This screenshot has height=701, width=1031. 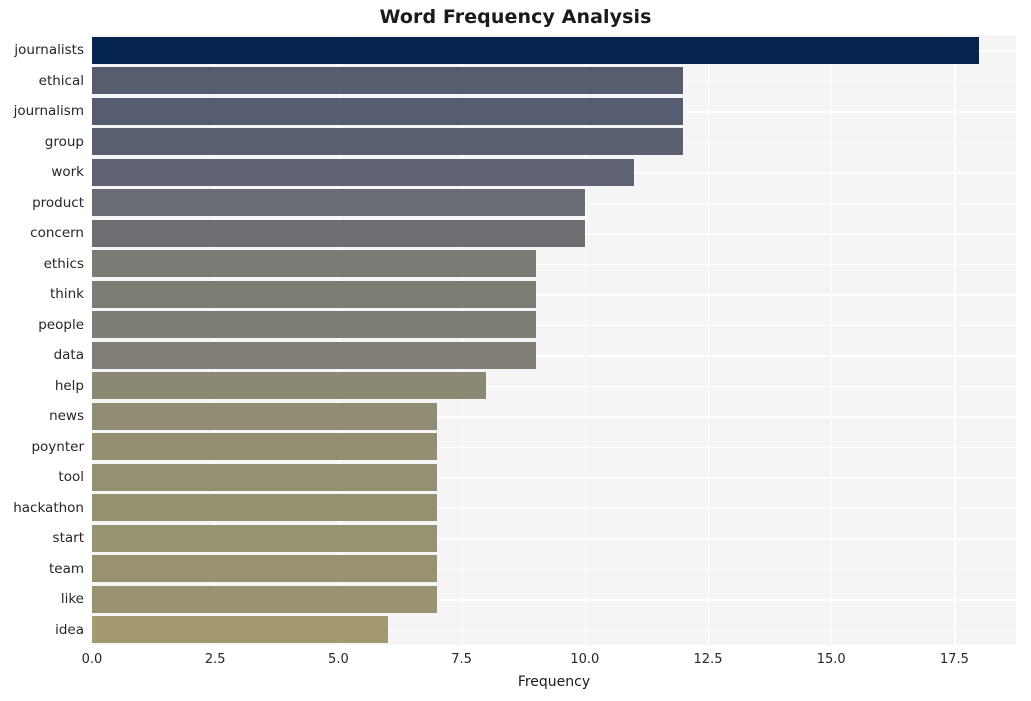 What do you see at coordinates (71, 477) in the screenshot?
I see `y-axis-tick-label: tool` at bounding box center [71, 477].